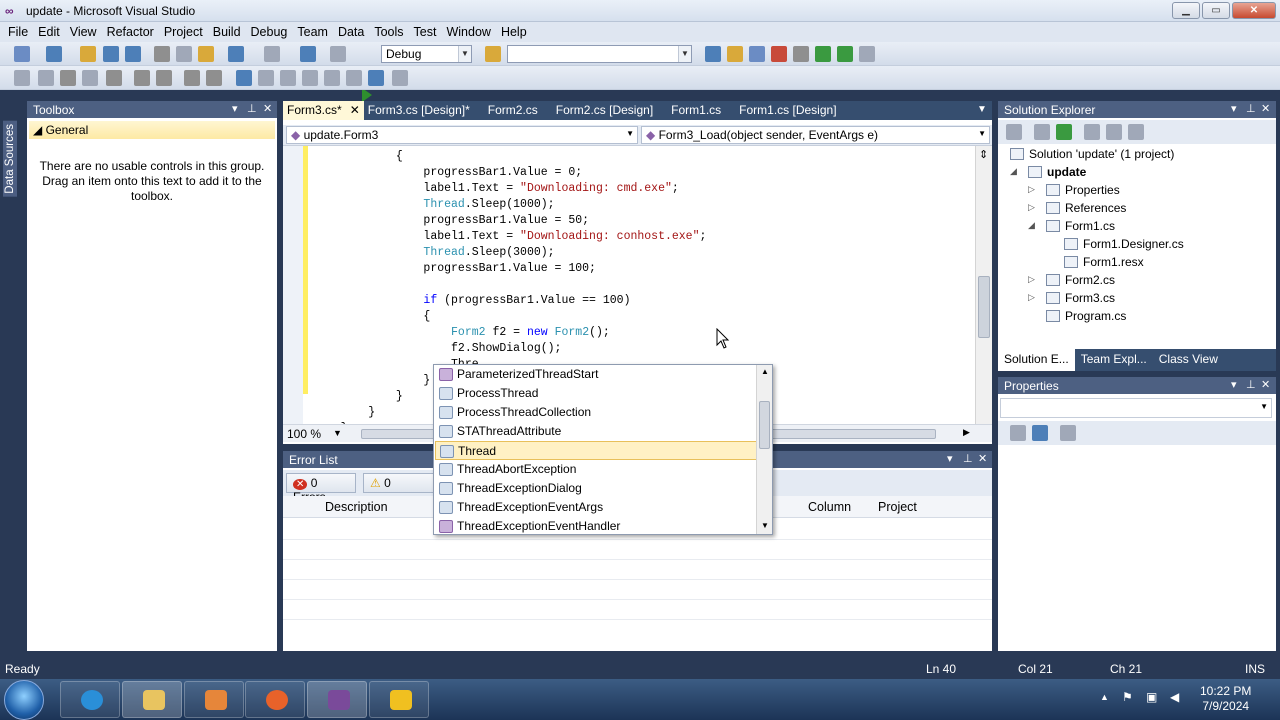 The width and height of the screenshot is (1280, 720). Describe the element at coordinates (493, 54) in the screenshot. I see `find-in-files-icon` at that location.